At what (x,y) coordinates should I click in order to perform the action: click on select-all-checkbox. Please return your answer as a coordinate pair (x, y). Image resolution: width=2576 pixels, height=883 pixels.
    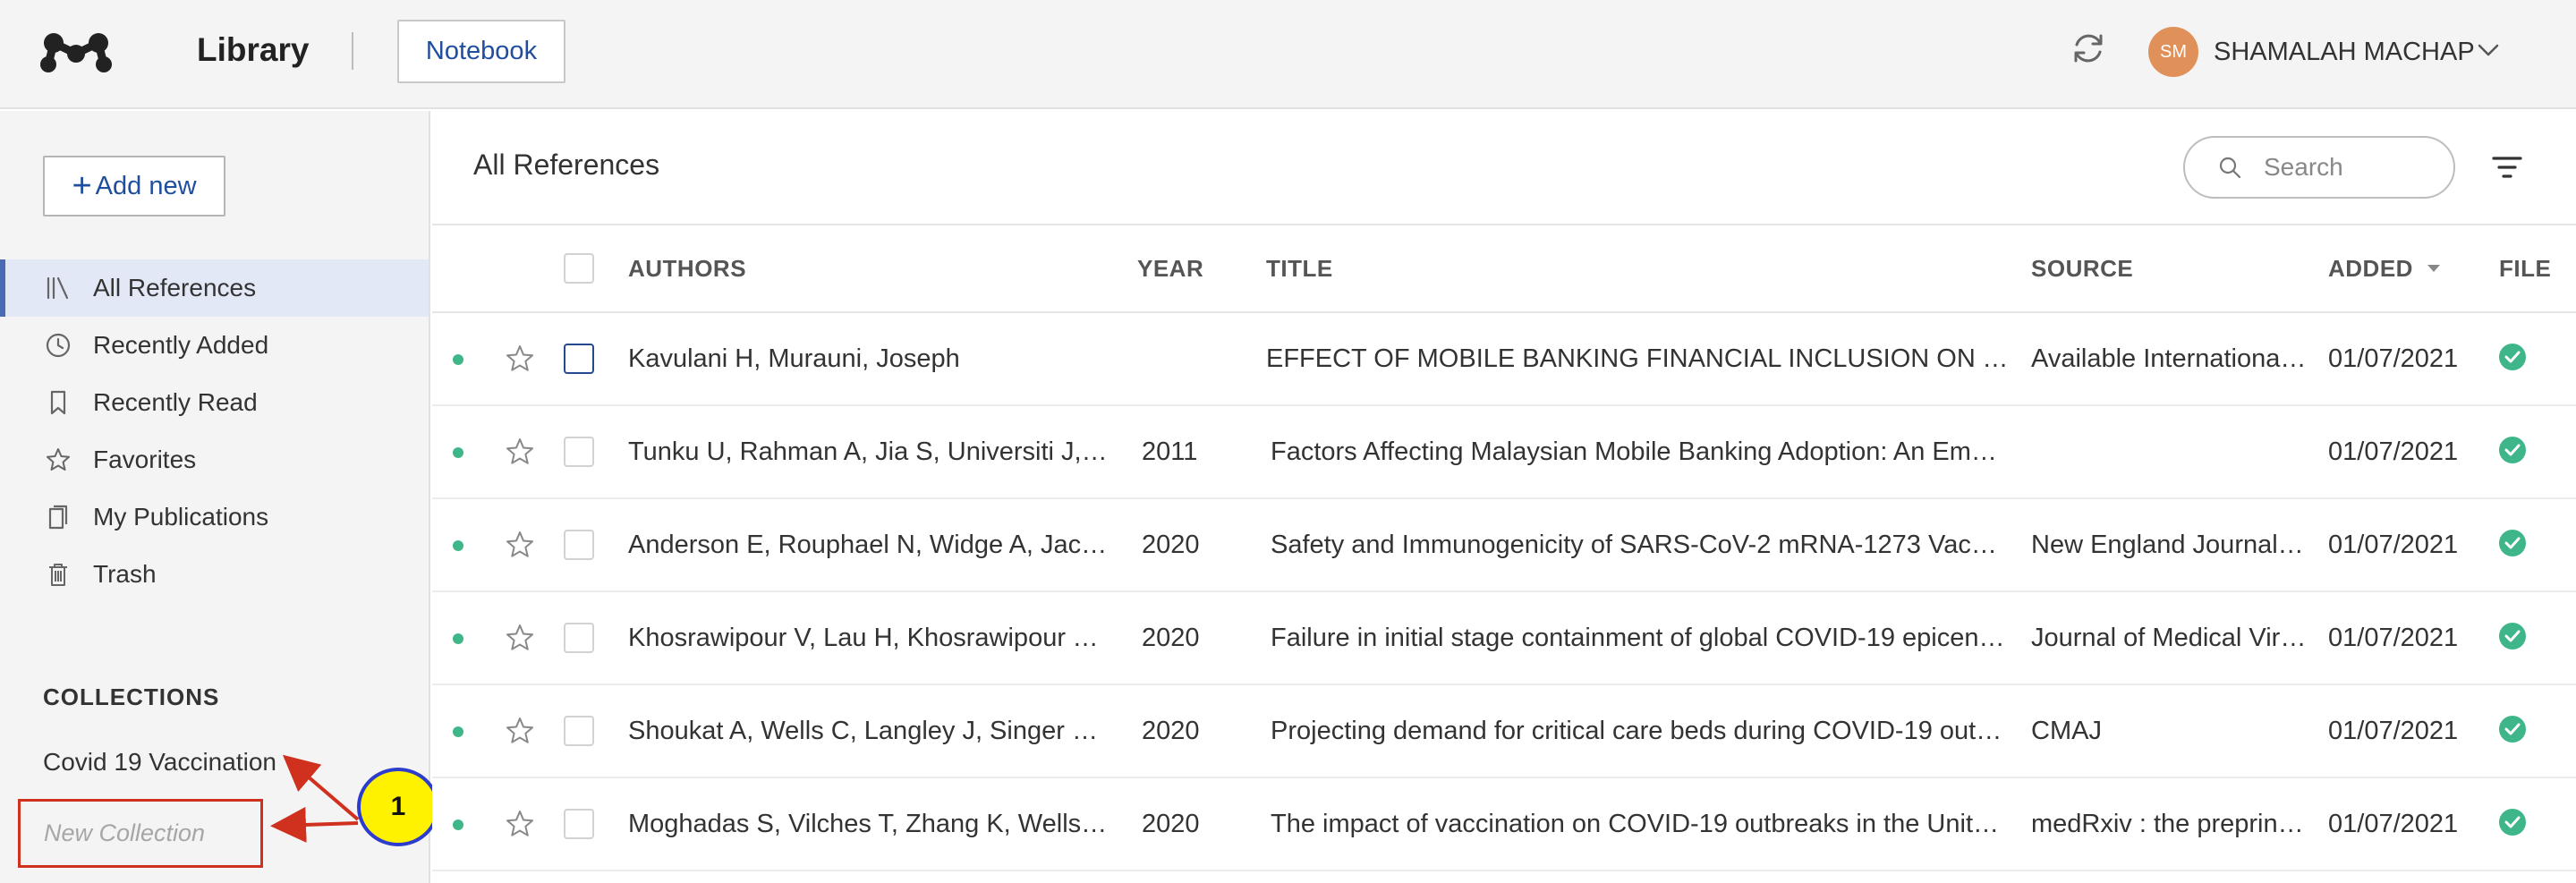
    Looking at the image, I should click on (579, 268).